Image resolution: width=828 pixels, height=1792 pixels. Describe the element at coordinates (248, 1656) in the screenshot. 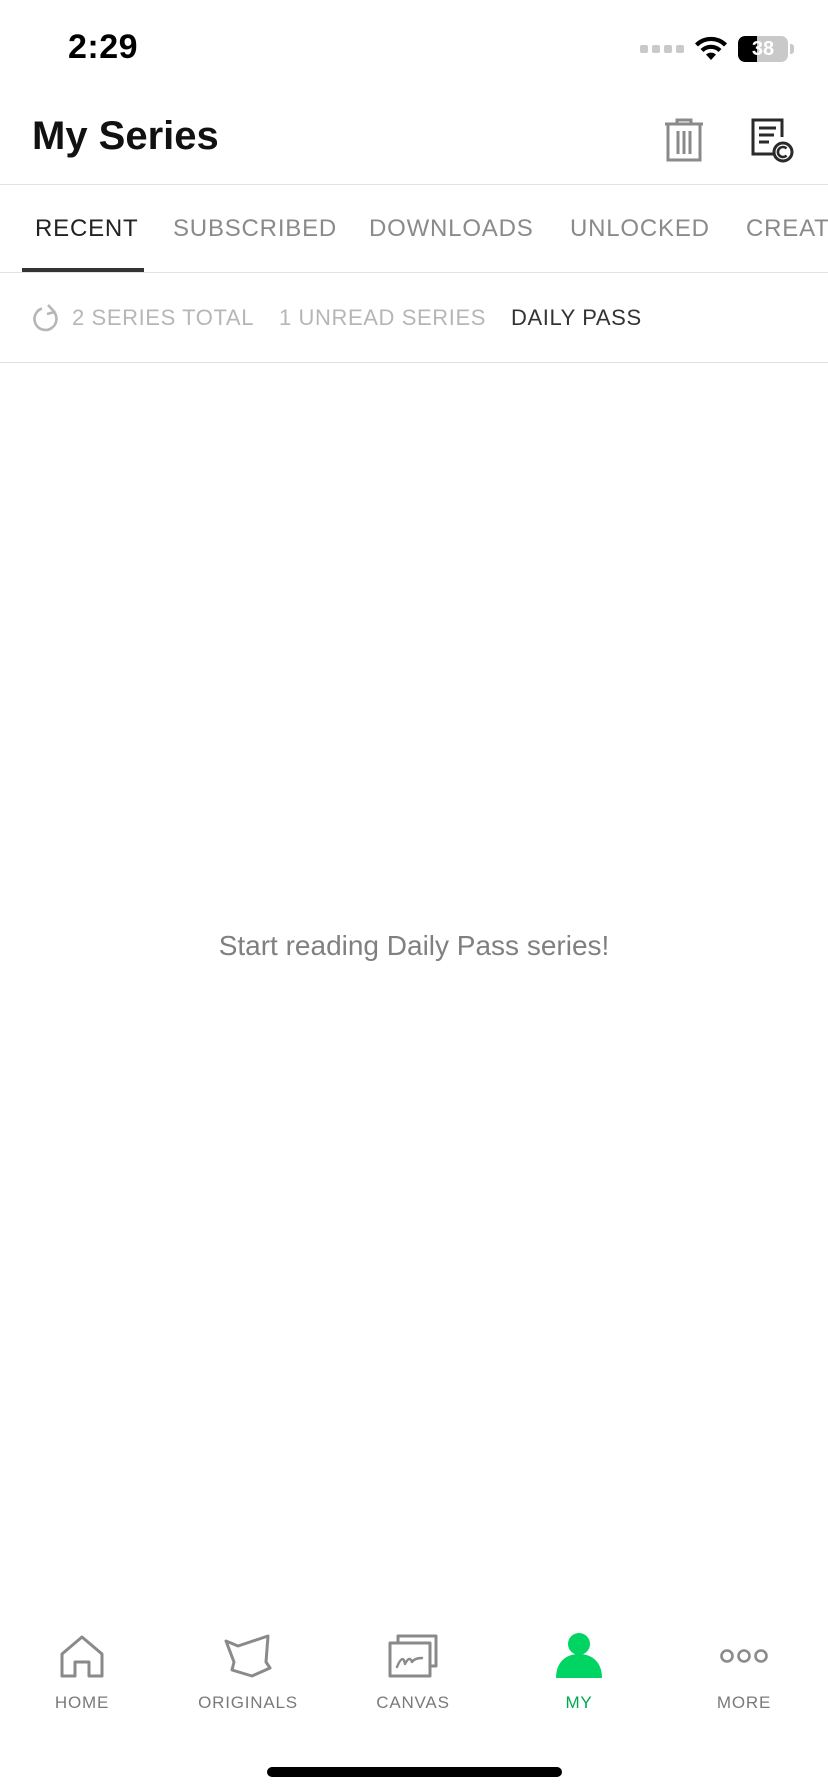

I see `originals-icon` at that location.